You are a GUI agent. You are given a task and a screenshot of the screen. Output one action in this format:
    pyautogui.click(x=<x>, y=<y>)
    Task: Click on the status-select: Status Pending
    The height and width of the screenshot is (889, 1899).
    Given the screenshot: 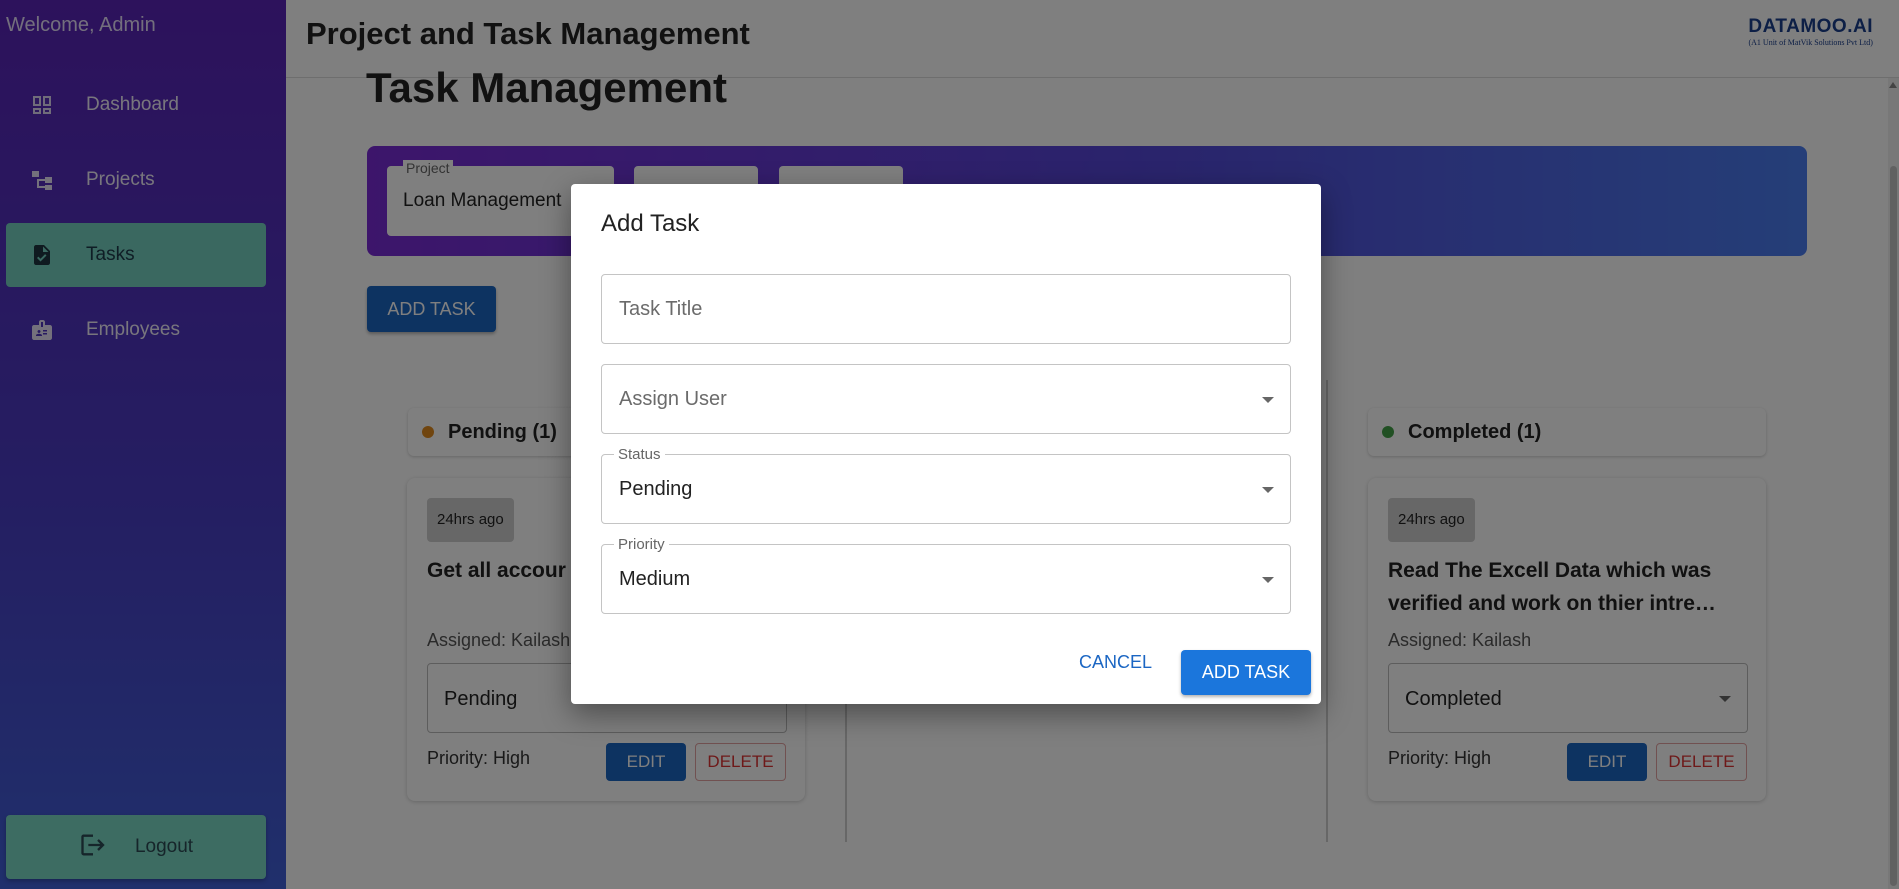 What is the action you would take?
    pyautogui.click(x=946, y=485)
    